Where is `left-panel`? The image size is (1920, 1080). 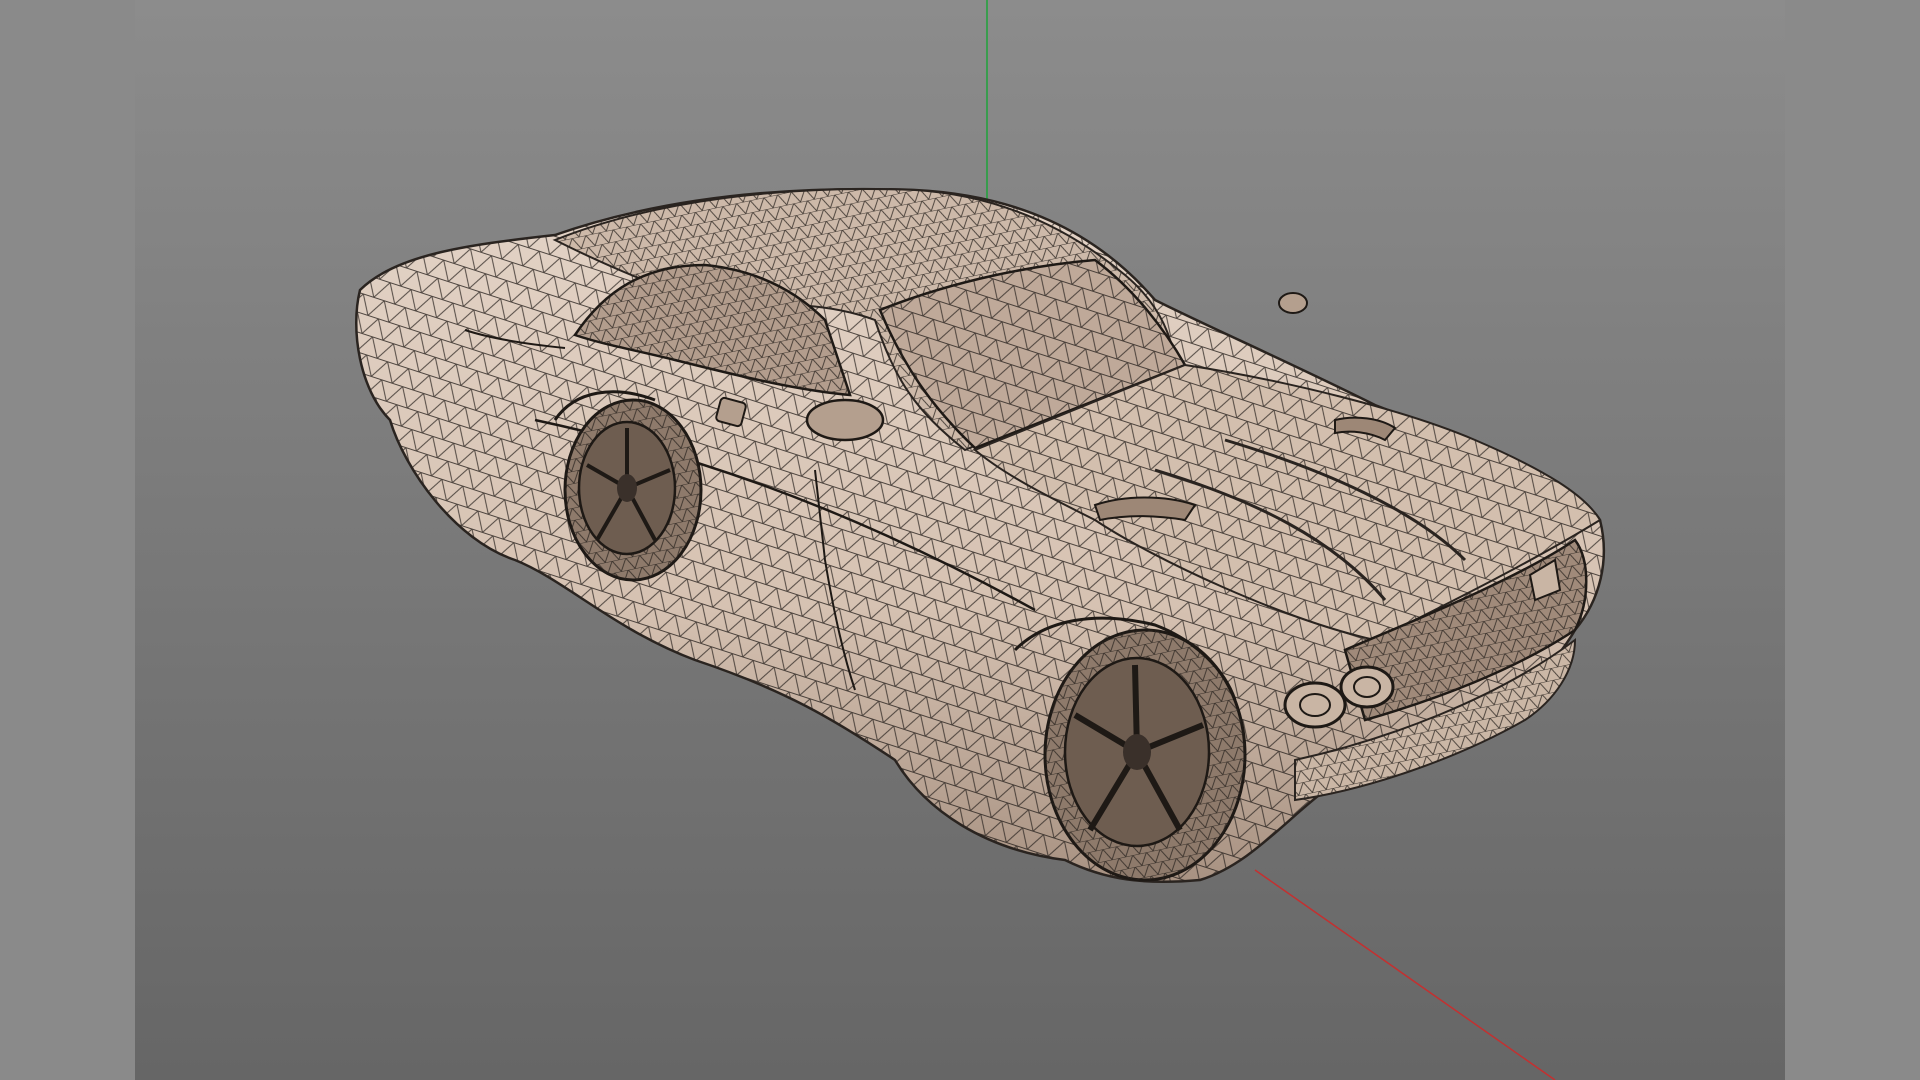 left-panel is located at coordinates (67, 540).